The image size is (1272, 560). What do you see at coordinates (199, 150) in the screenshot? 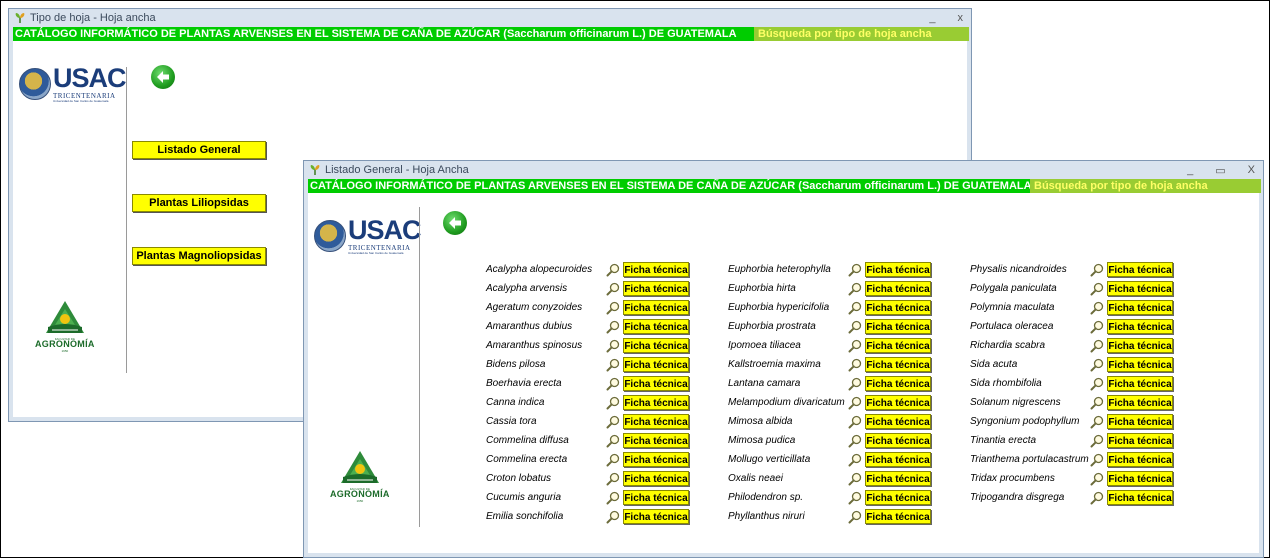
I see `listado-general-button: Listado General` at bounding box center [199, 150].